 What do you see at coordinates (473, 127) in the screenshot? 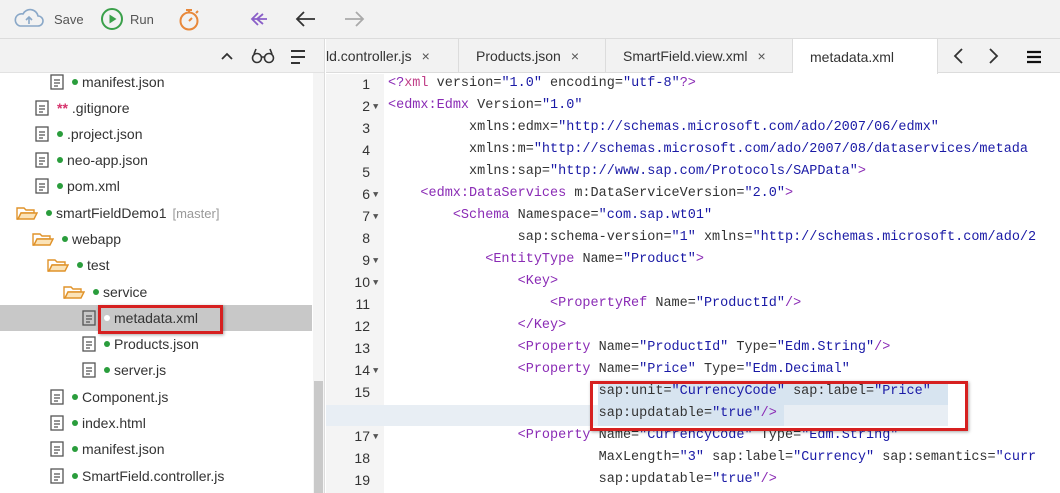
I see `code-token: xmlns:edmx=` at bounding box center [473, 127].